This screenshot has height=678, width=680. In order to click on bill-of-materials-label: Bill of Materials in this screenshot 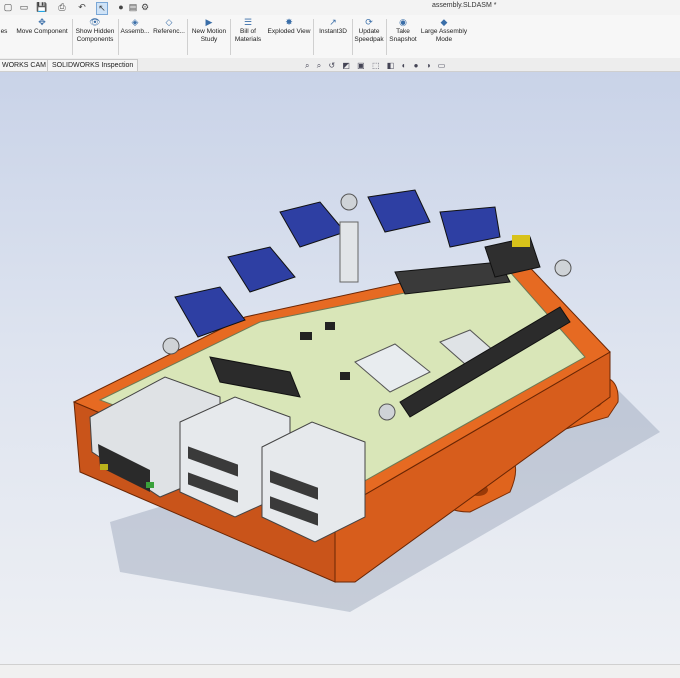, I will do `click(248, 35)`.